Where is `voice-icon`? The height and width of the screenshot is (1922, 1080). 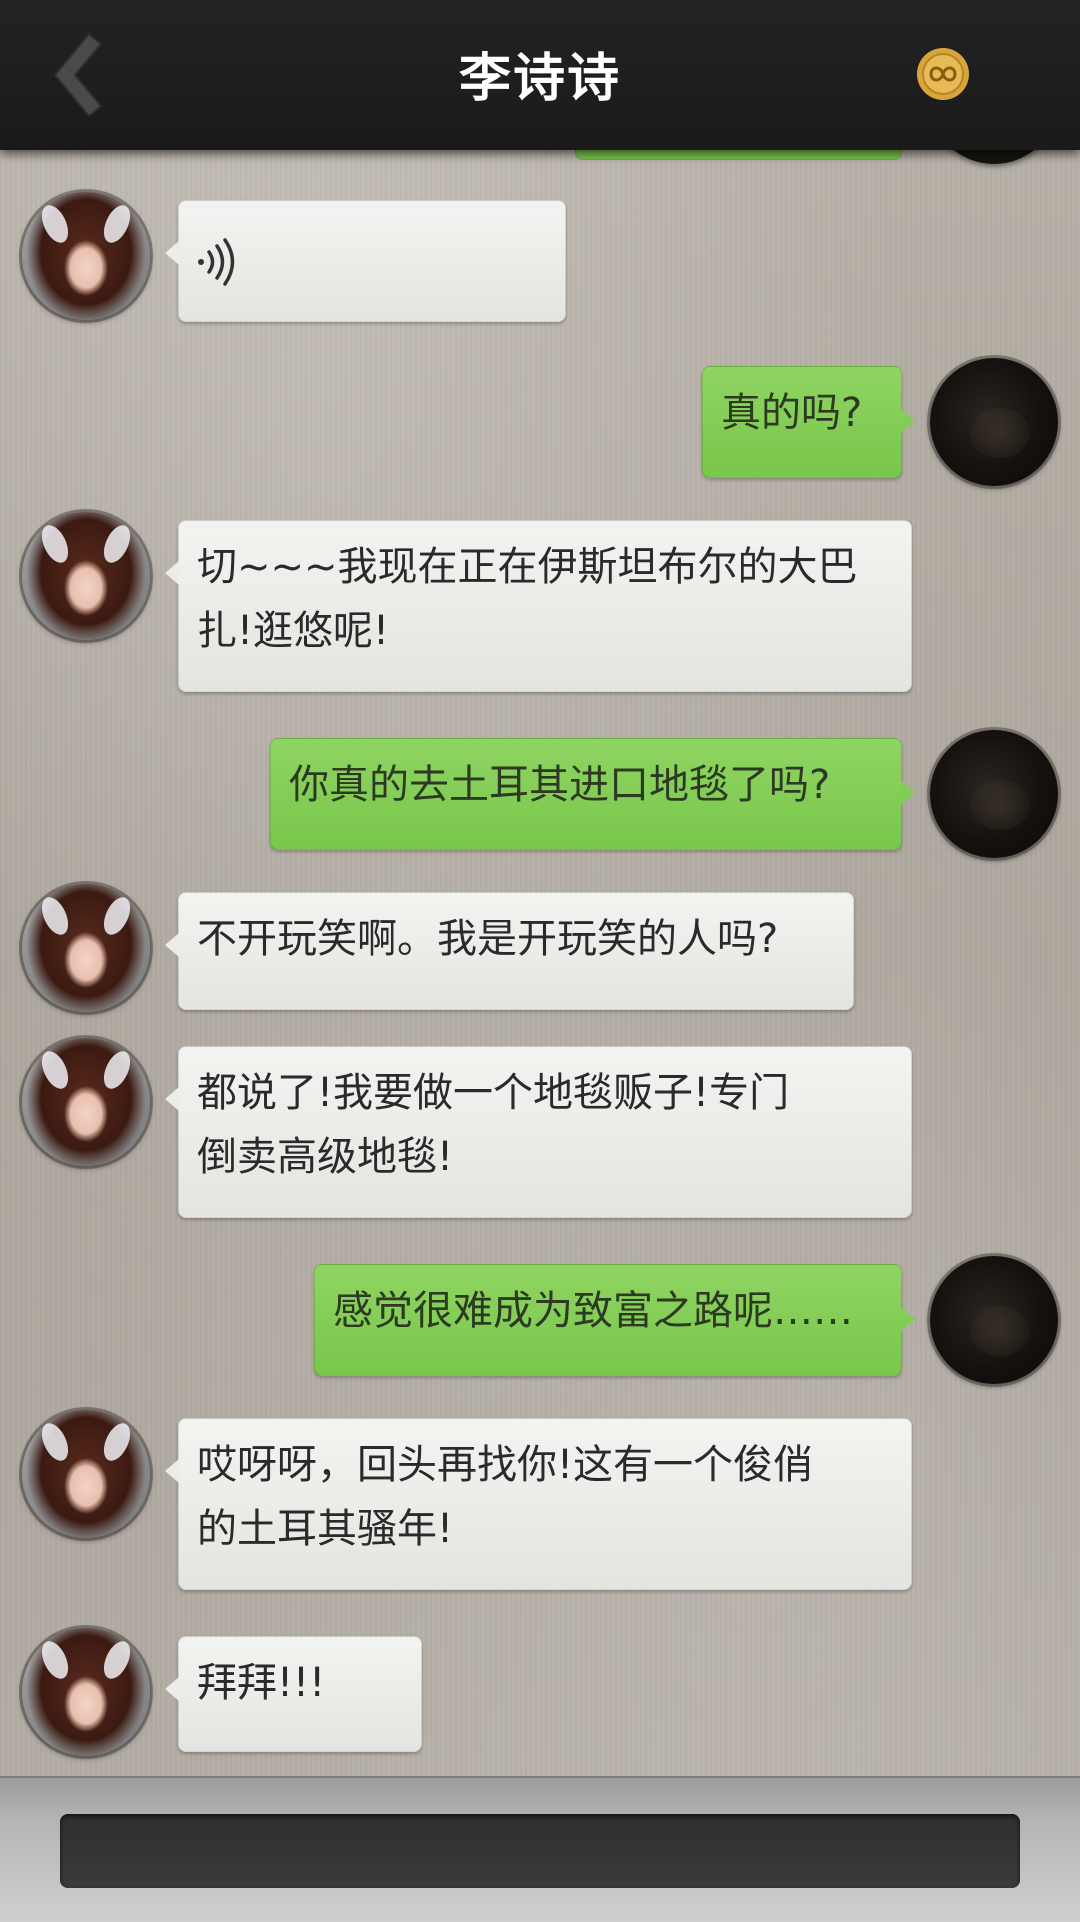
voice-icon is located at coordinates (216, 262).